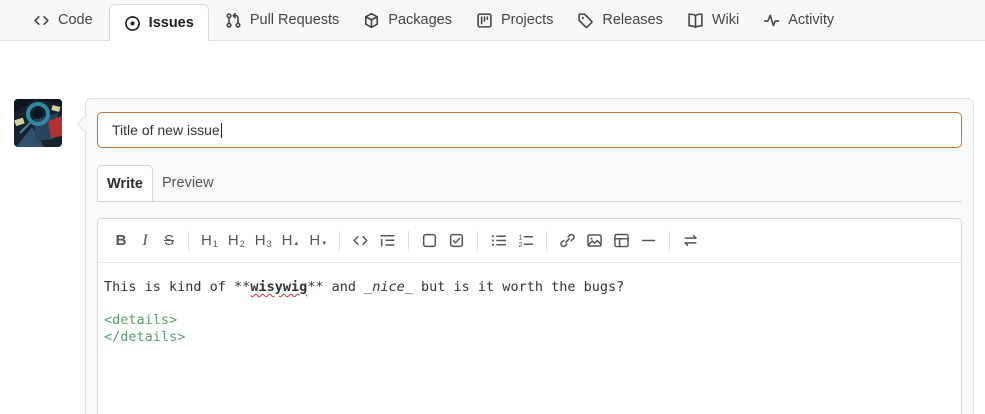 The image size is (985, 414). I want to click on tab-releases: Releases, so click(619, 20).